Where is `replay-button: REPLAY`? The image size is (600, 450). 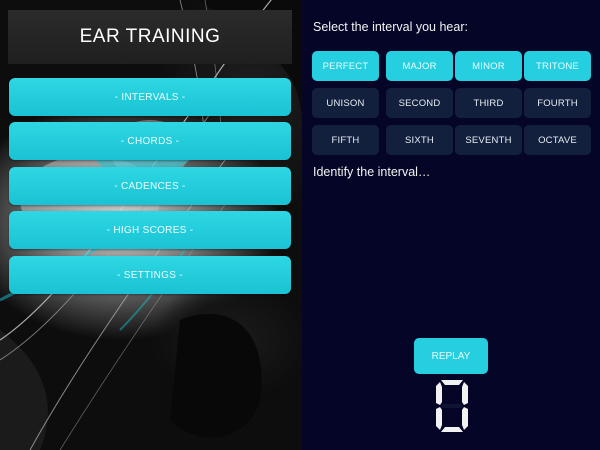 replay-button: REPLAY is located at coordinates (451, 356).